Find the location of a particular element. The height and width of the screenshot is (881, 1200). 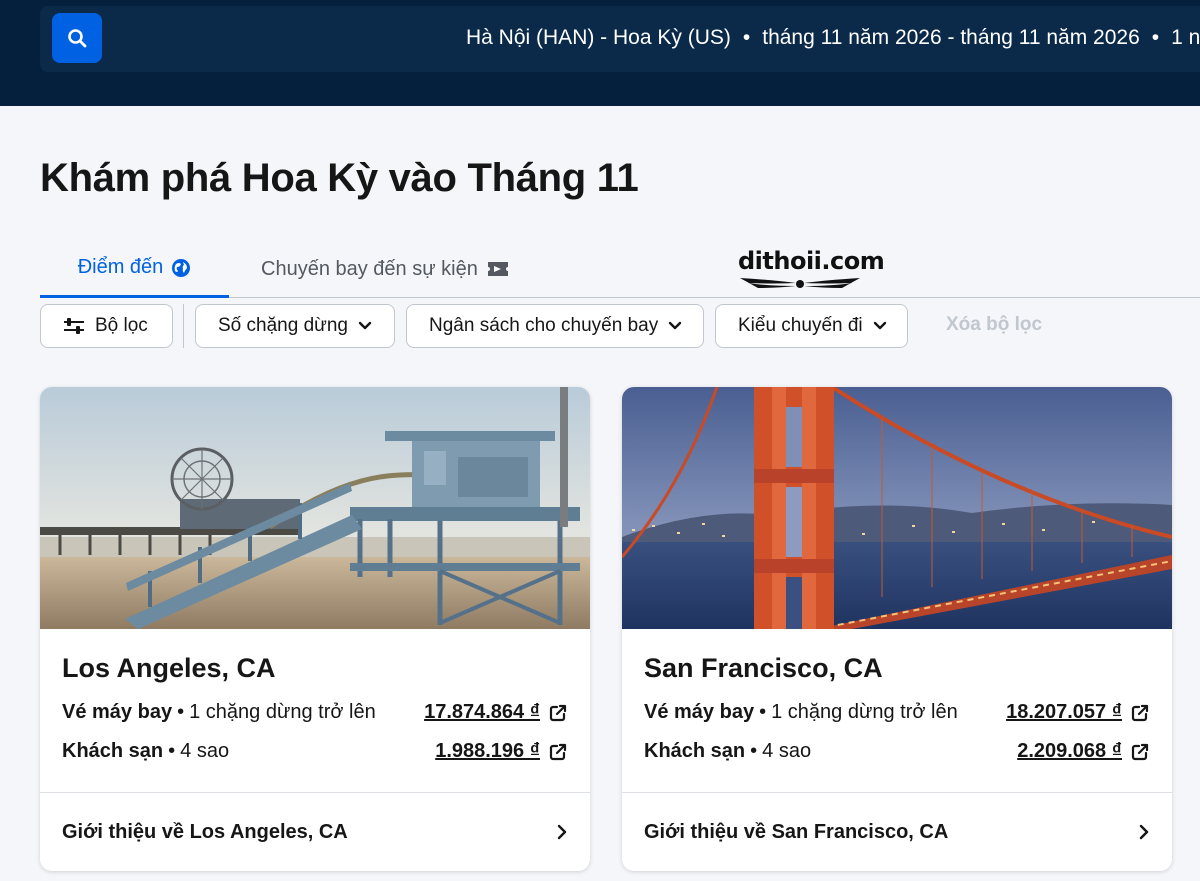

hotel-row: Khách sạn • 4 sao 1.988.196 ₫ is located at coordinates (315, 751).